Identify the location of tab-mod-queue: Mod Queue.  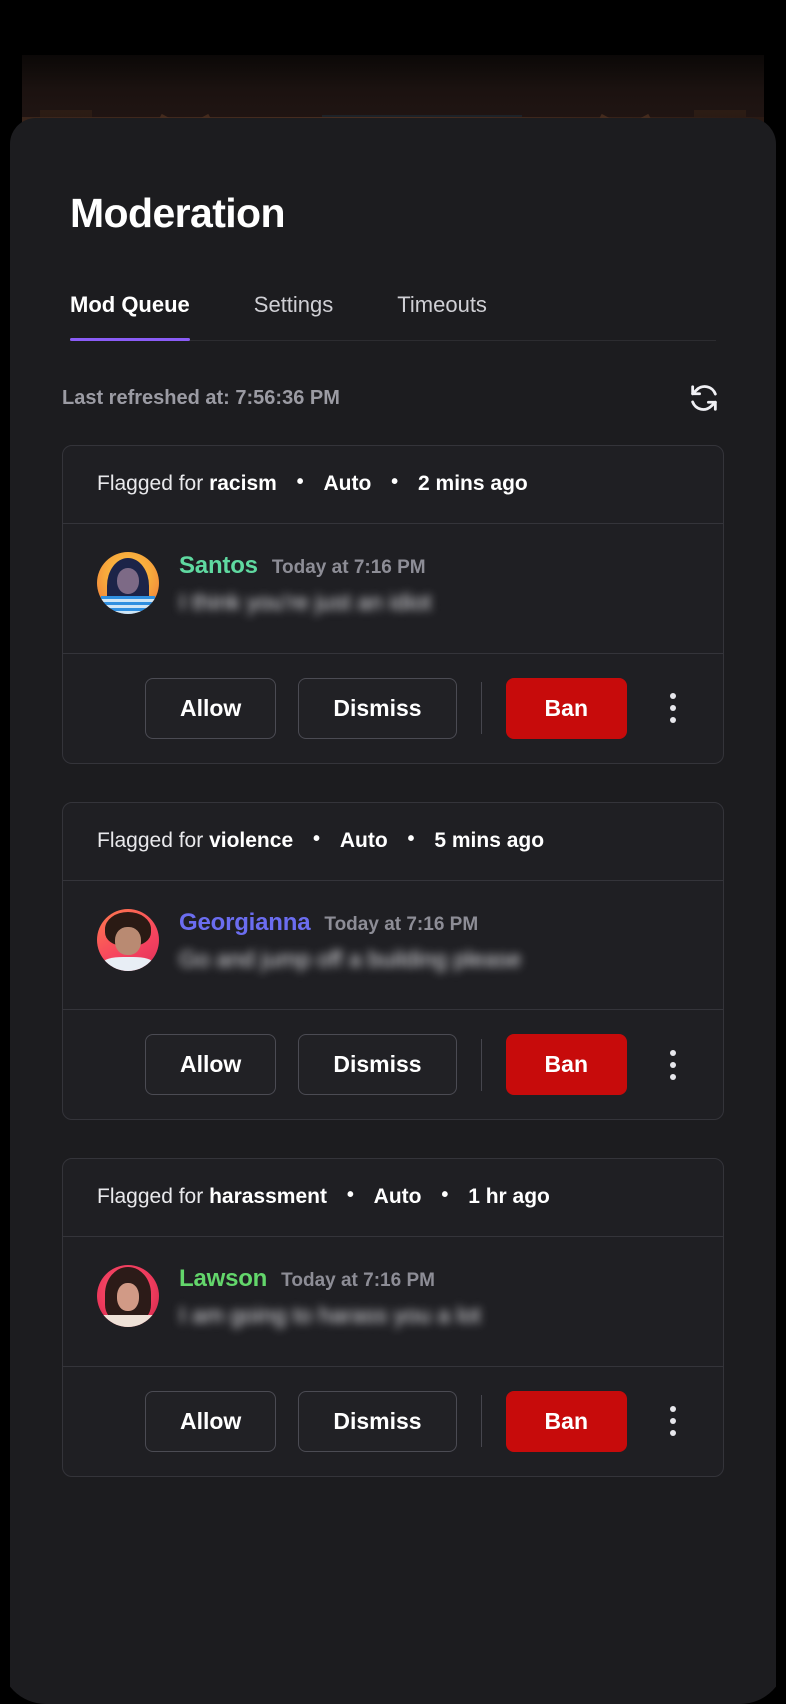
(130, 316).